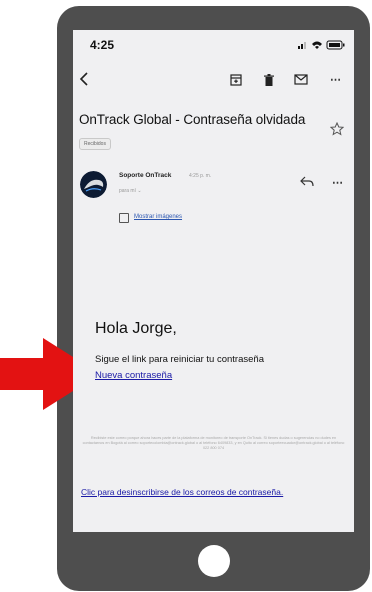 The image size is (372, 592). What do you see at coordinates (124, 218) in the screenshot?
I see `image-icon` at bounding box center [124, 218].